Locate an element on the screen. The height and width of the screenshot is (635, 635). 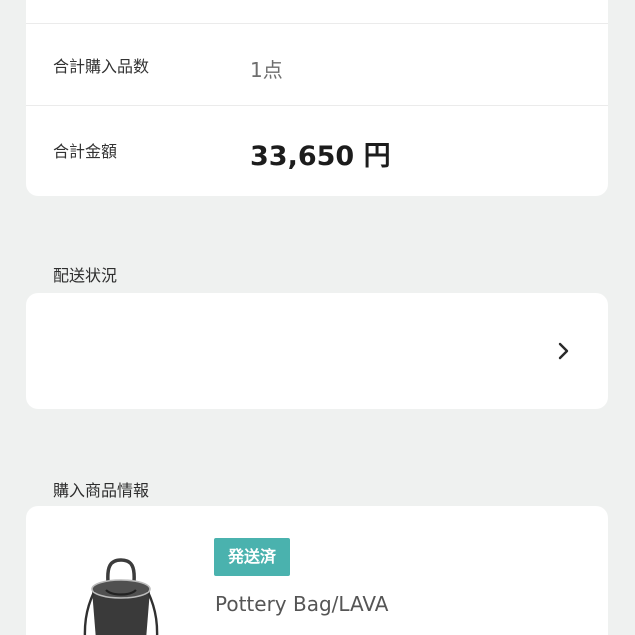
total-amount-value: 33,650 円 is located at coordinates (320, 156).